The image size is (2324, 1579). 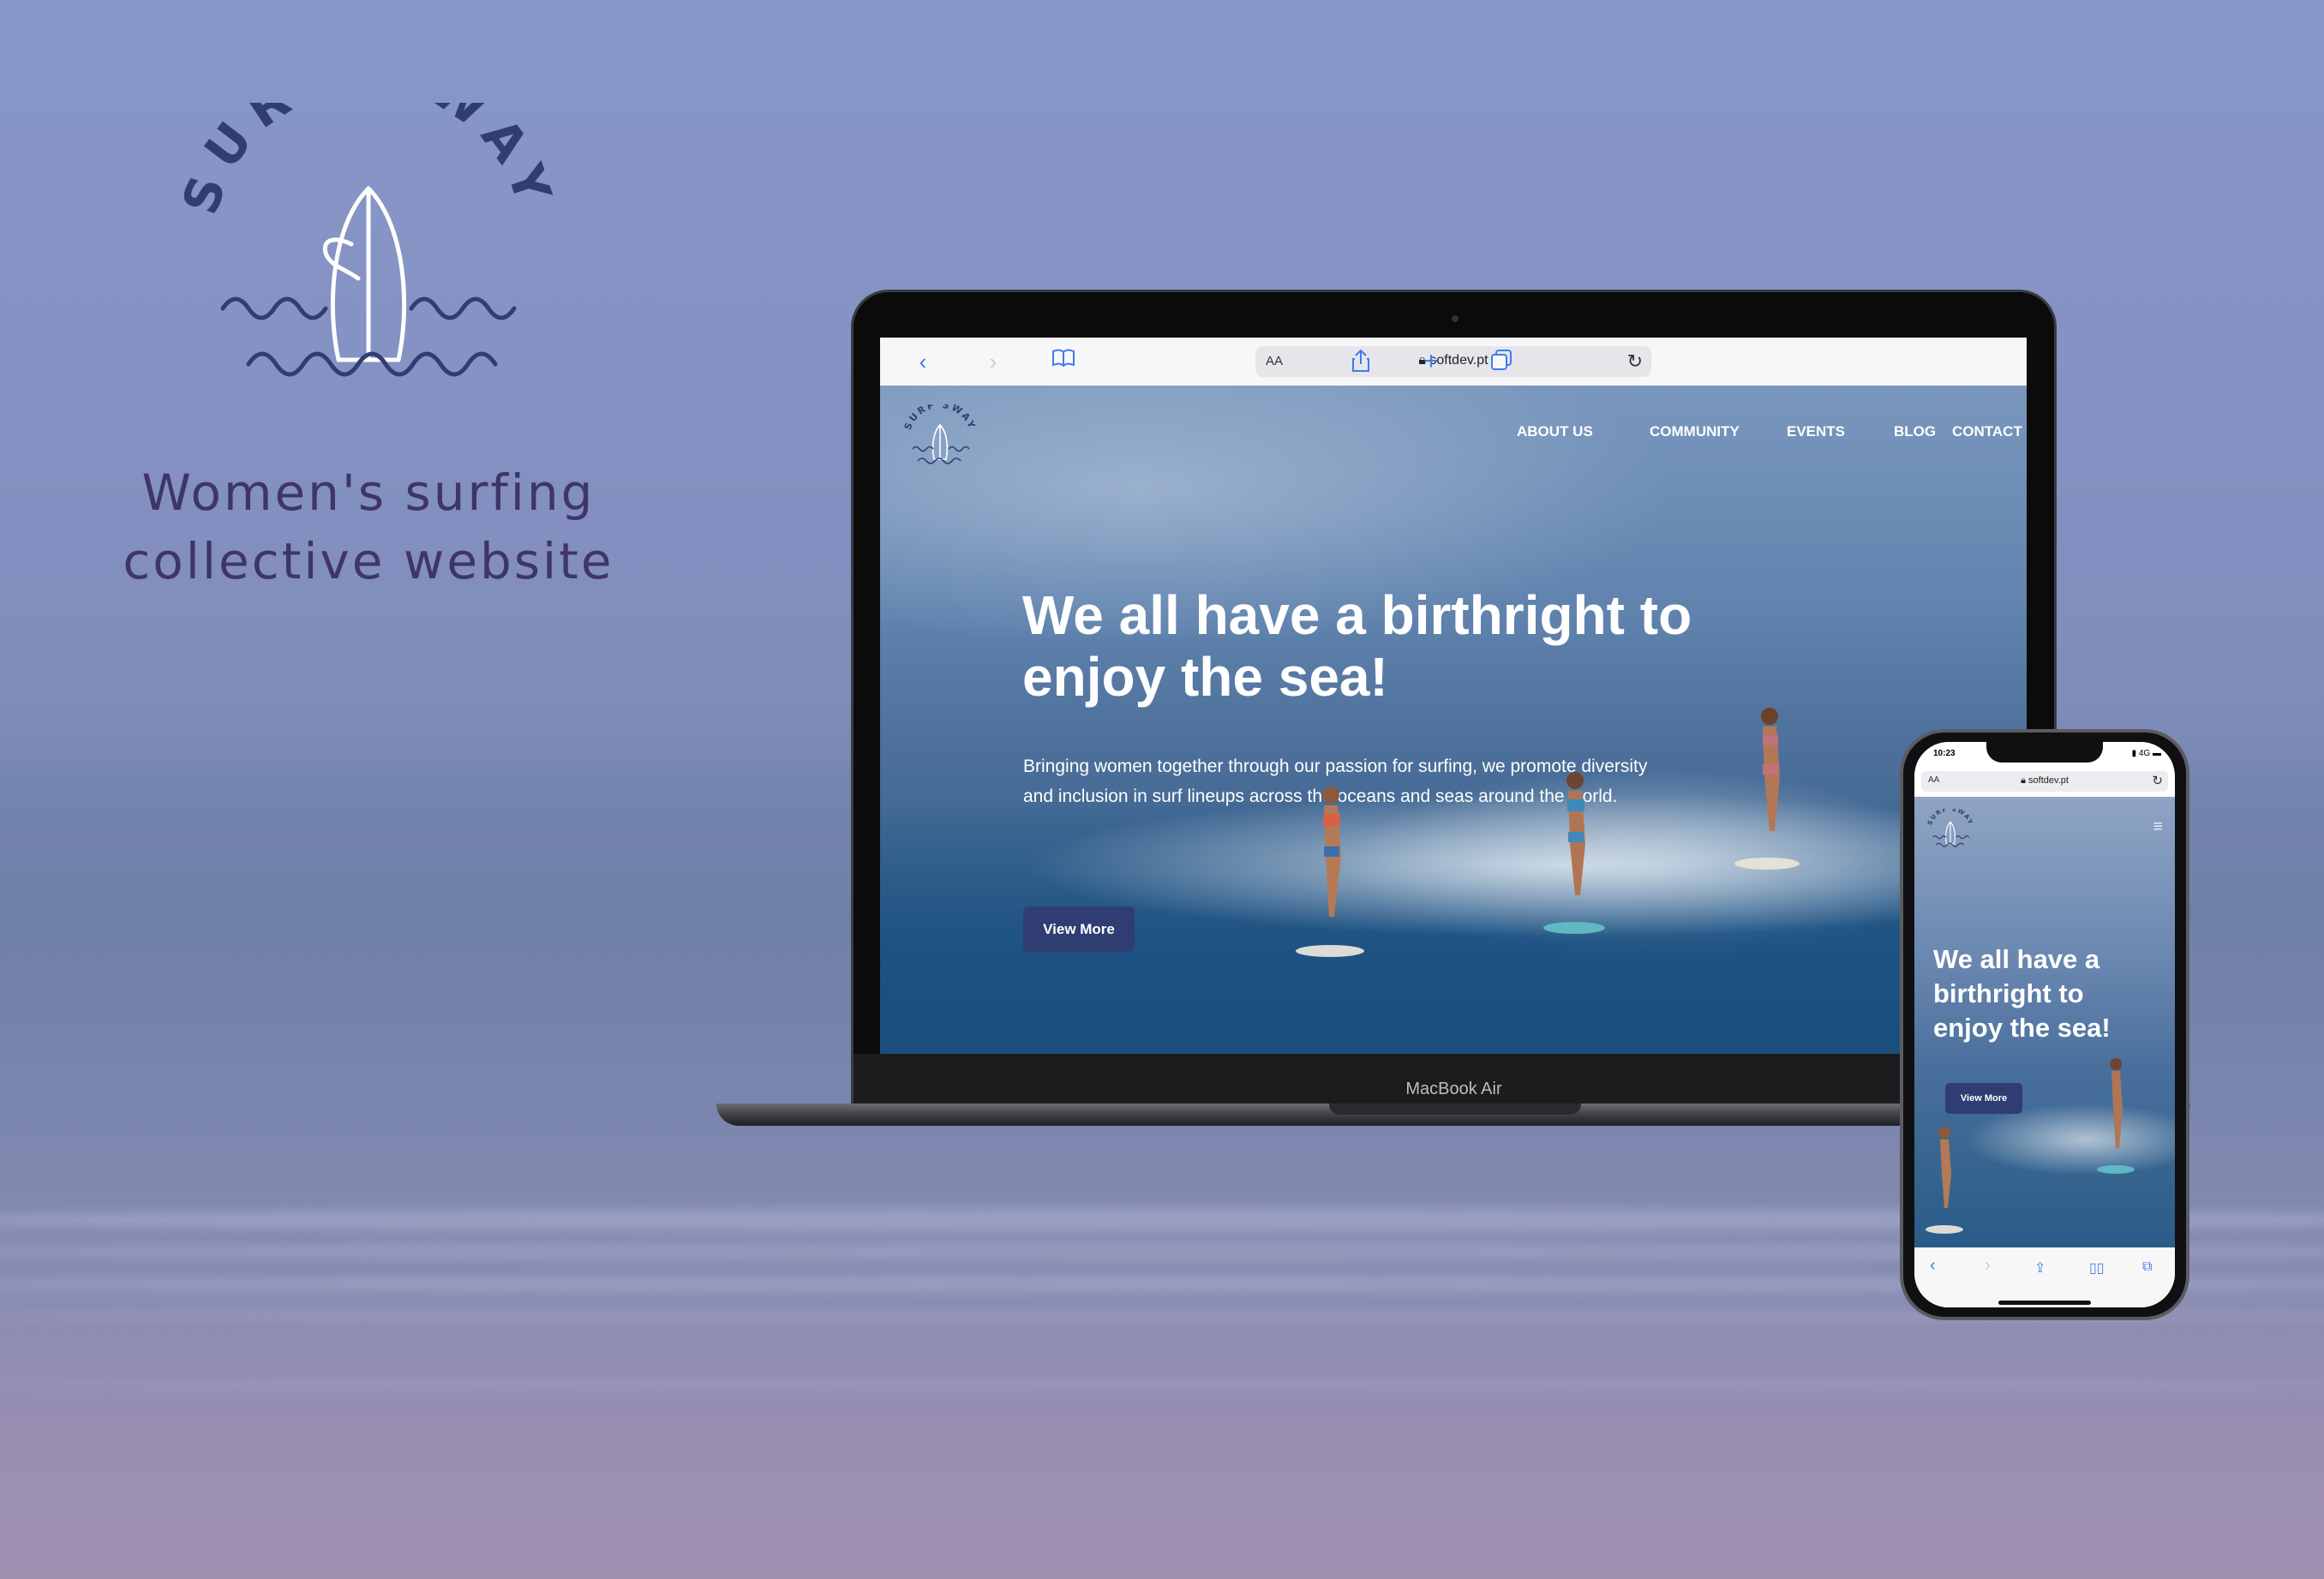 I want to click on surf-sway-logo: SURF SWAY, so click(x=362, y=240).